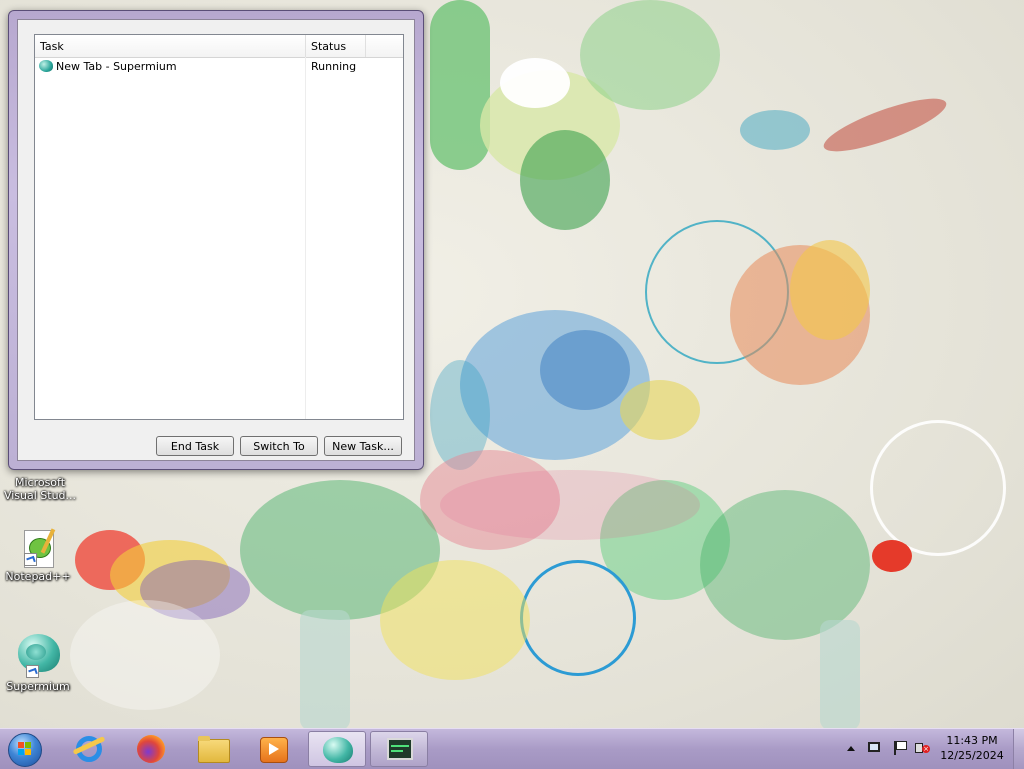  Describe the element at coordinates (1018, 749) in the screenshot. I see `show-desktop-button` at that location.